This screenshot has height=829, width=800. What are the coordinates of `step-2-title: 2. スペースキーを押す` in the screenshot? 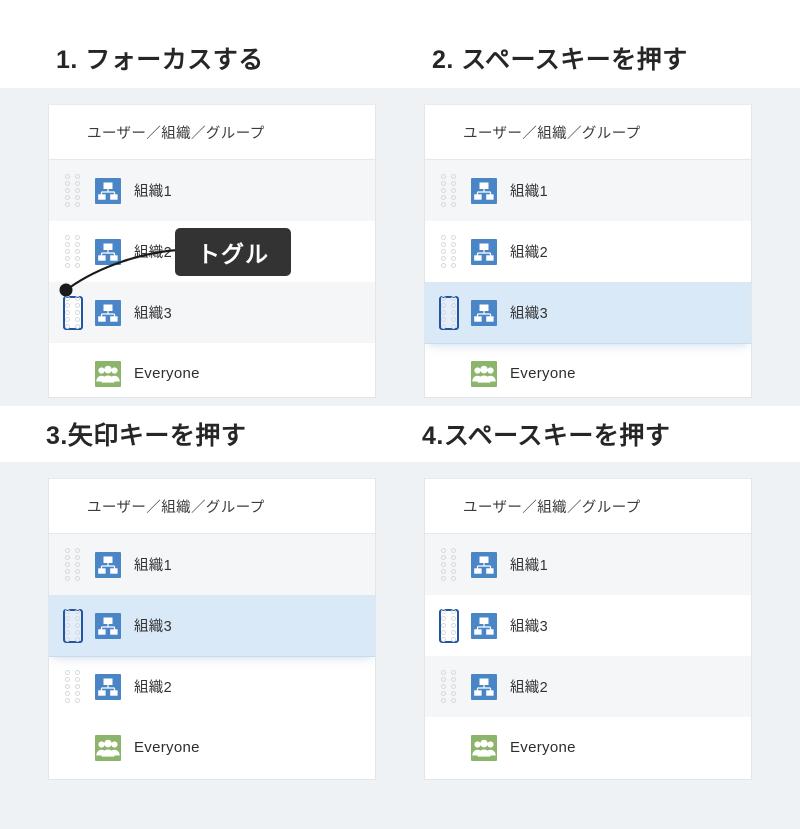 It's located at (560, 60).